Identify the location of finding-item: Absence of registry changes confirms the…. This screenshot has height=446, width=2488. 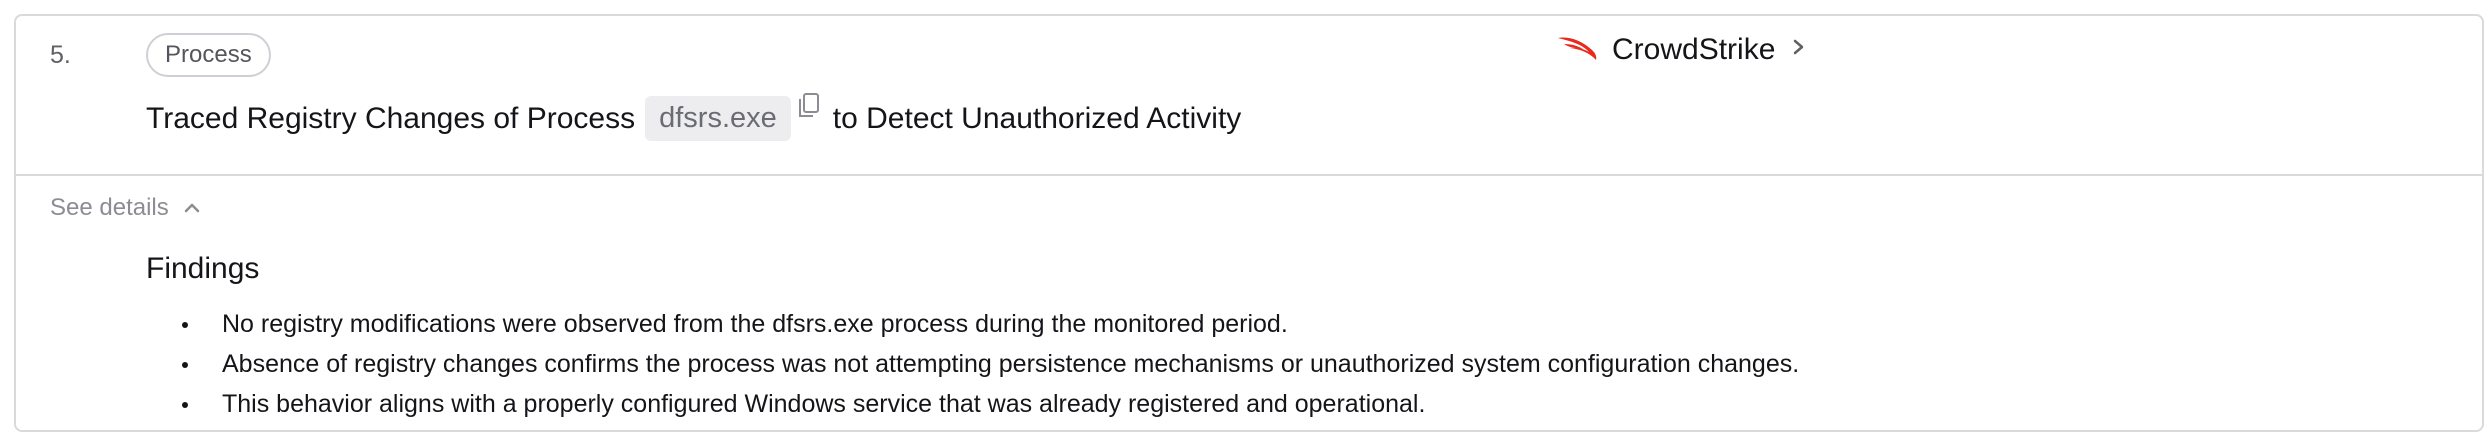
(990, 364).